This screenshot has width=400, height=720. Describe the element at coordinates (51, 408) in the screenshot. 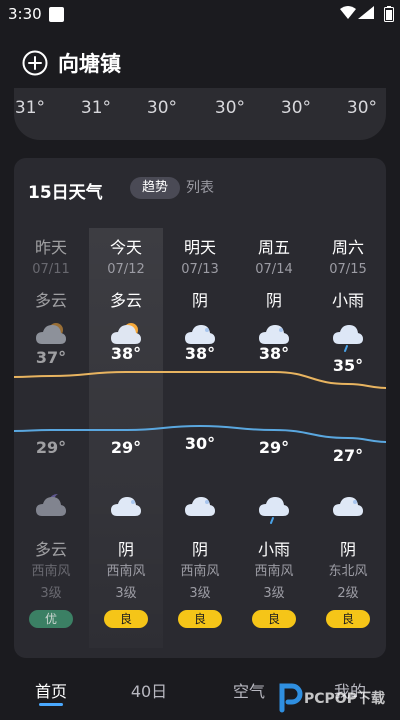

I see `forecast-day-column: 昨天 07/11 多云 37° 29° 多云西南风 3级优` at that location.